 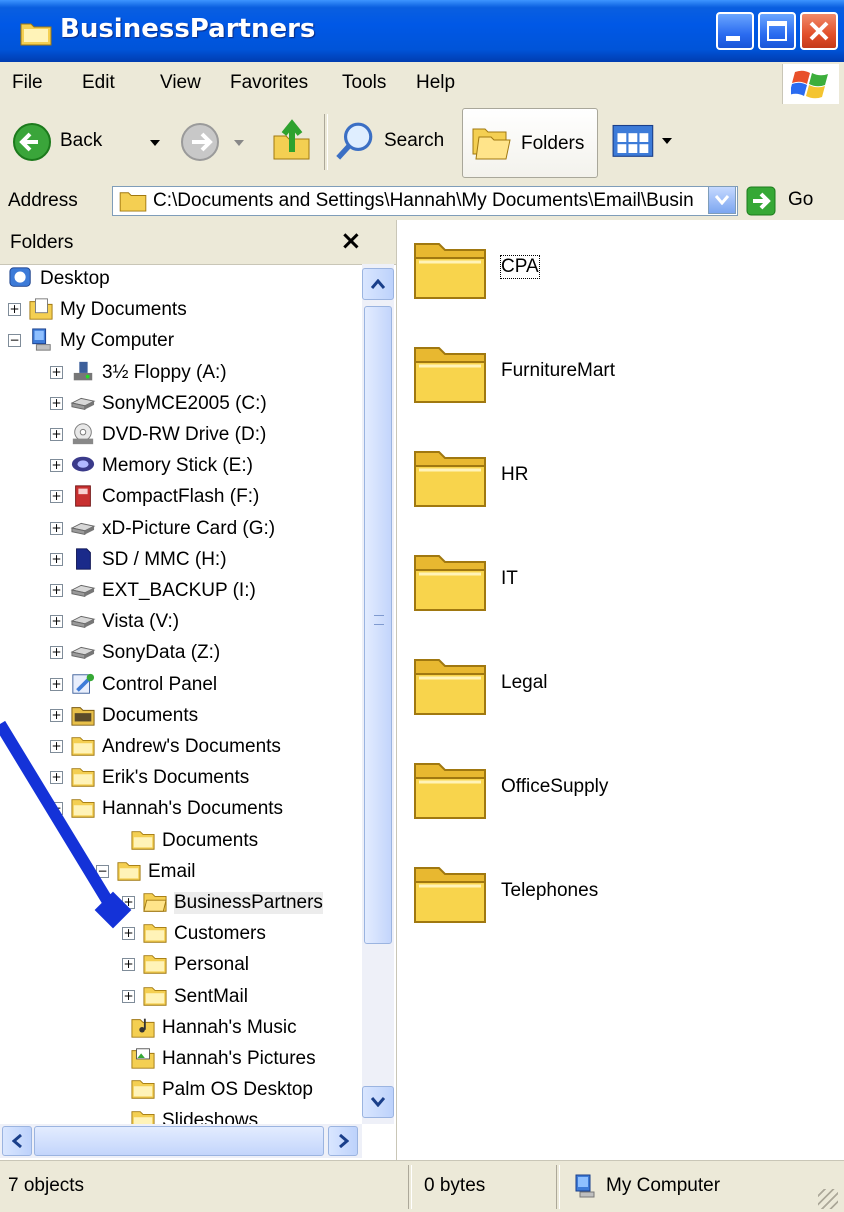 What do you see at coordinates (86, 142) in the screenshot?
I see `back-button: Back` at bounding box center [86, 142].